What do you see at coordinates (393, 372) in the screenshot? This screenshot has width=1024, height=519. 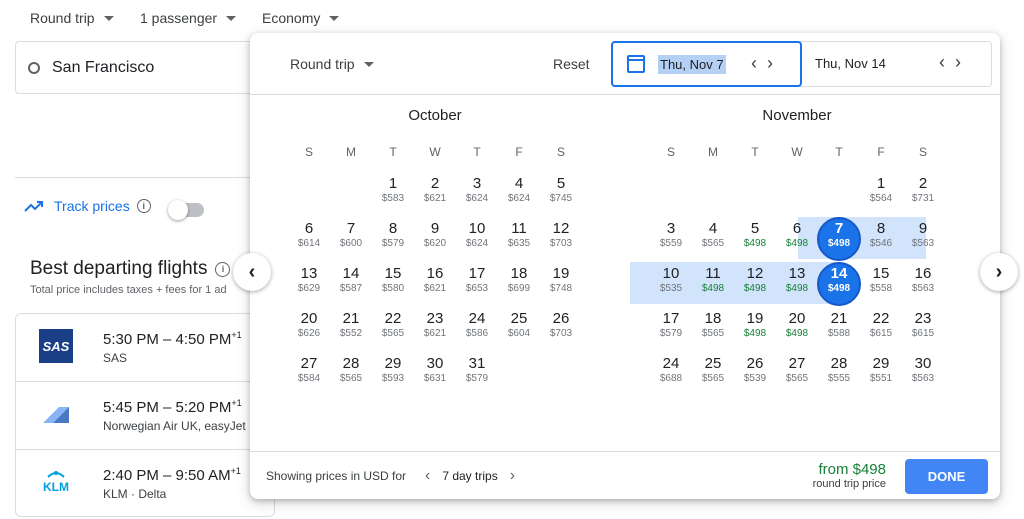 I see `calendar-day: 29 $593` at bounding box center [393, 372].